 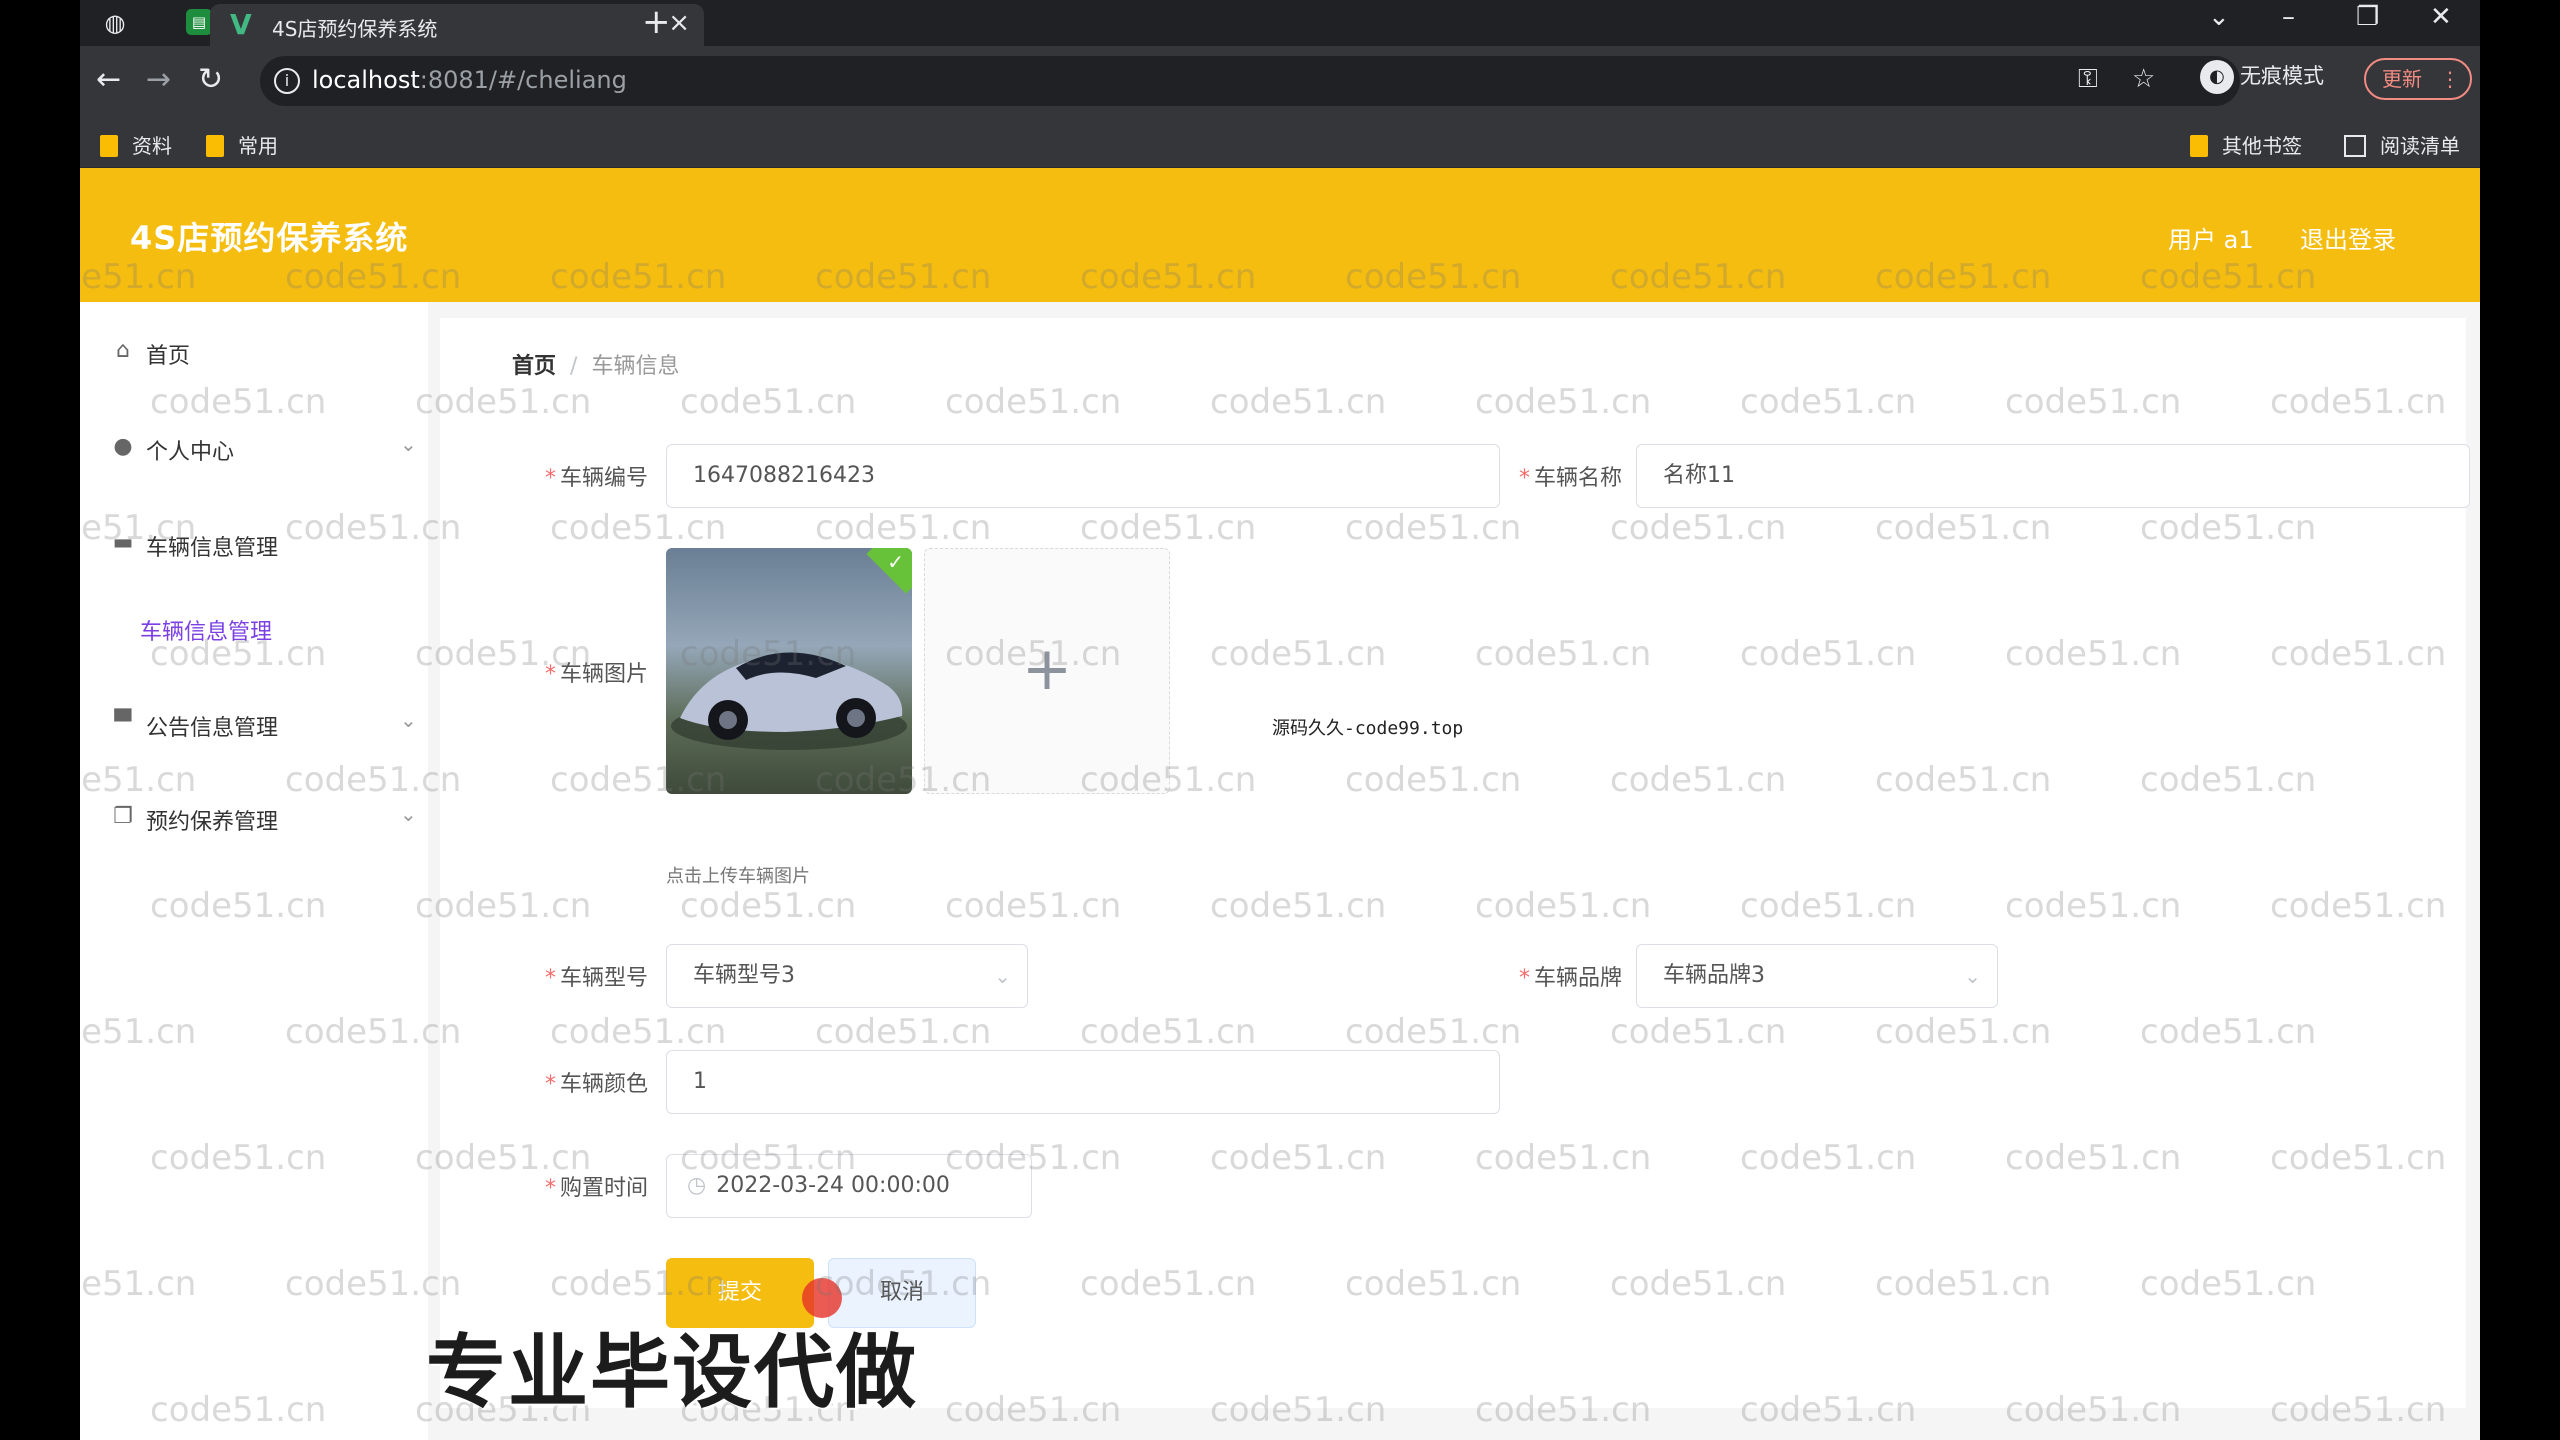 I want to click on check-icon: ✓, so click(x=895, y=562).